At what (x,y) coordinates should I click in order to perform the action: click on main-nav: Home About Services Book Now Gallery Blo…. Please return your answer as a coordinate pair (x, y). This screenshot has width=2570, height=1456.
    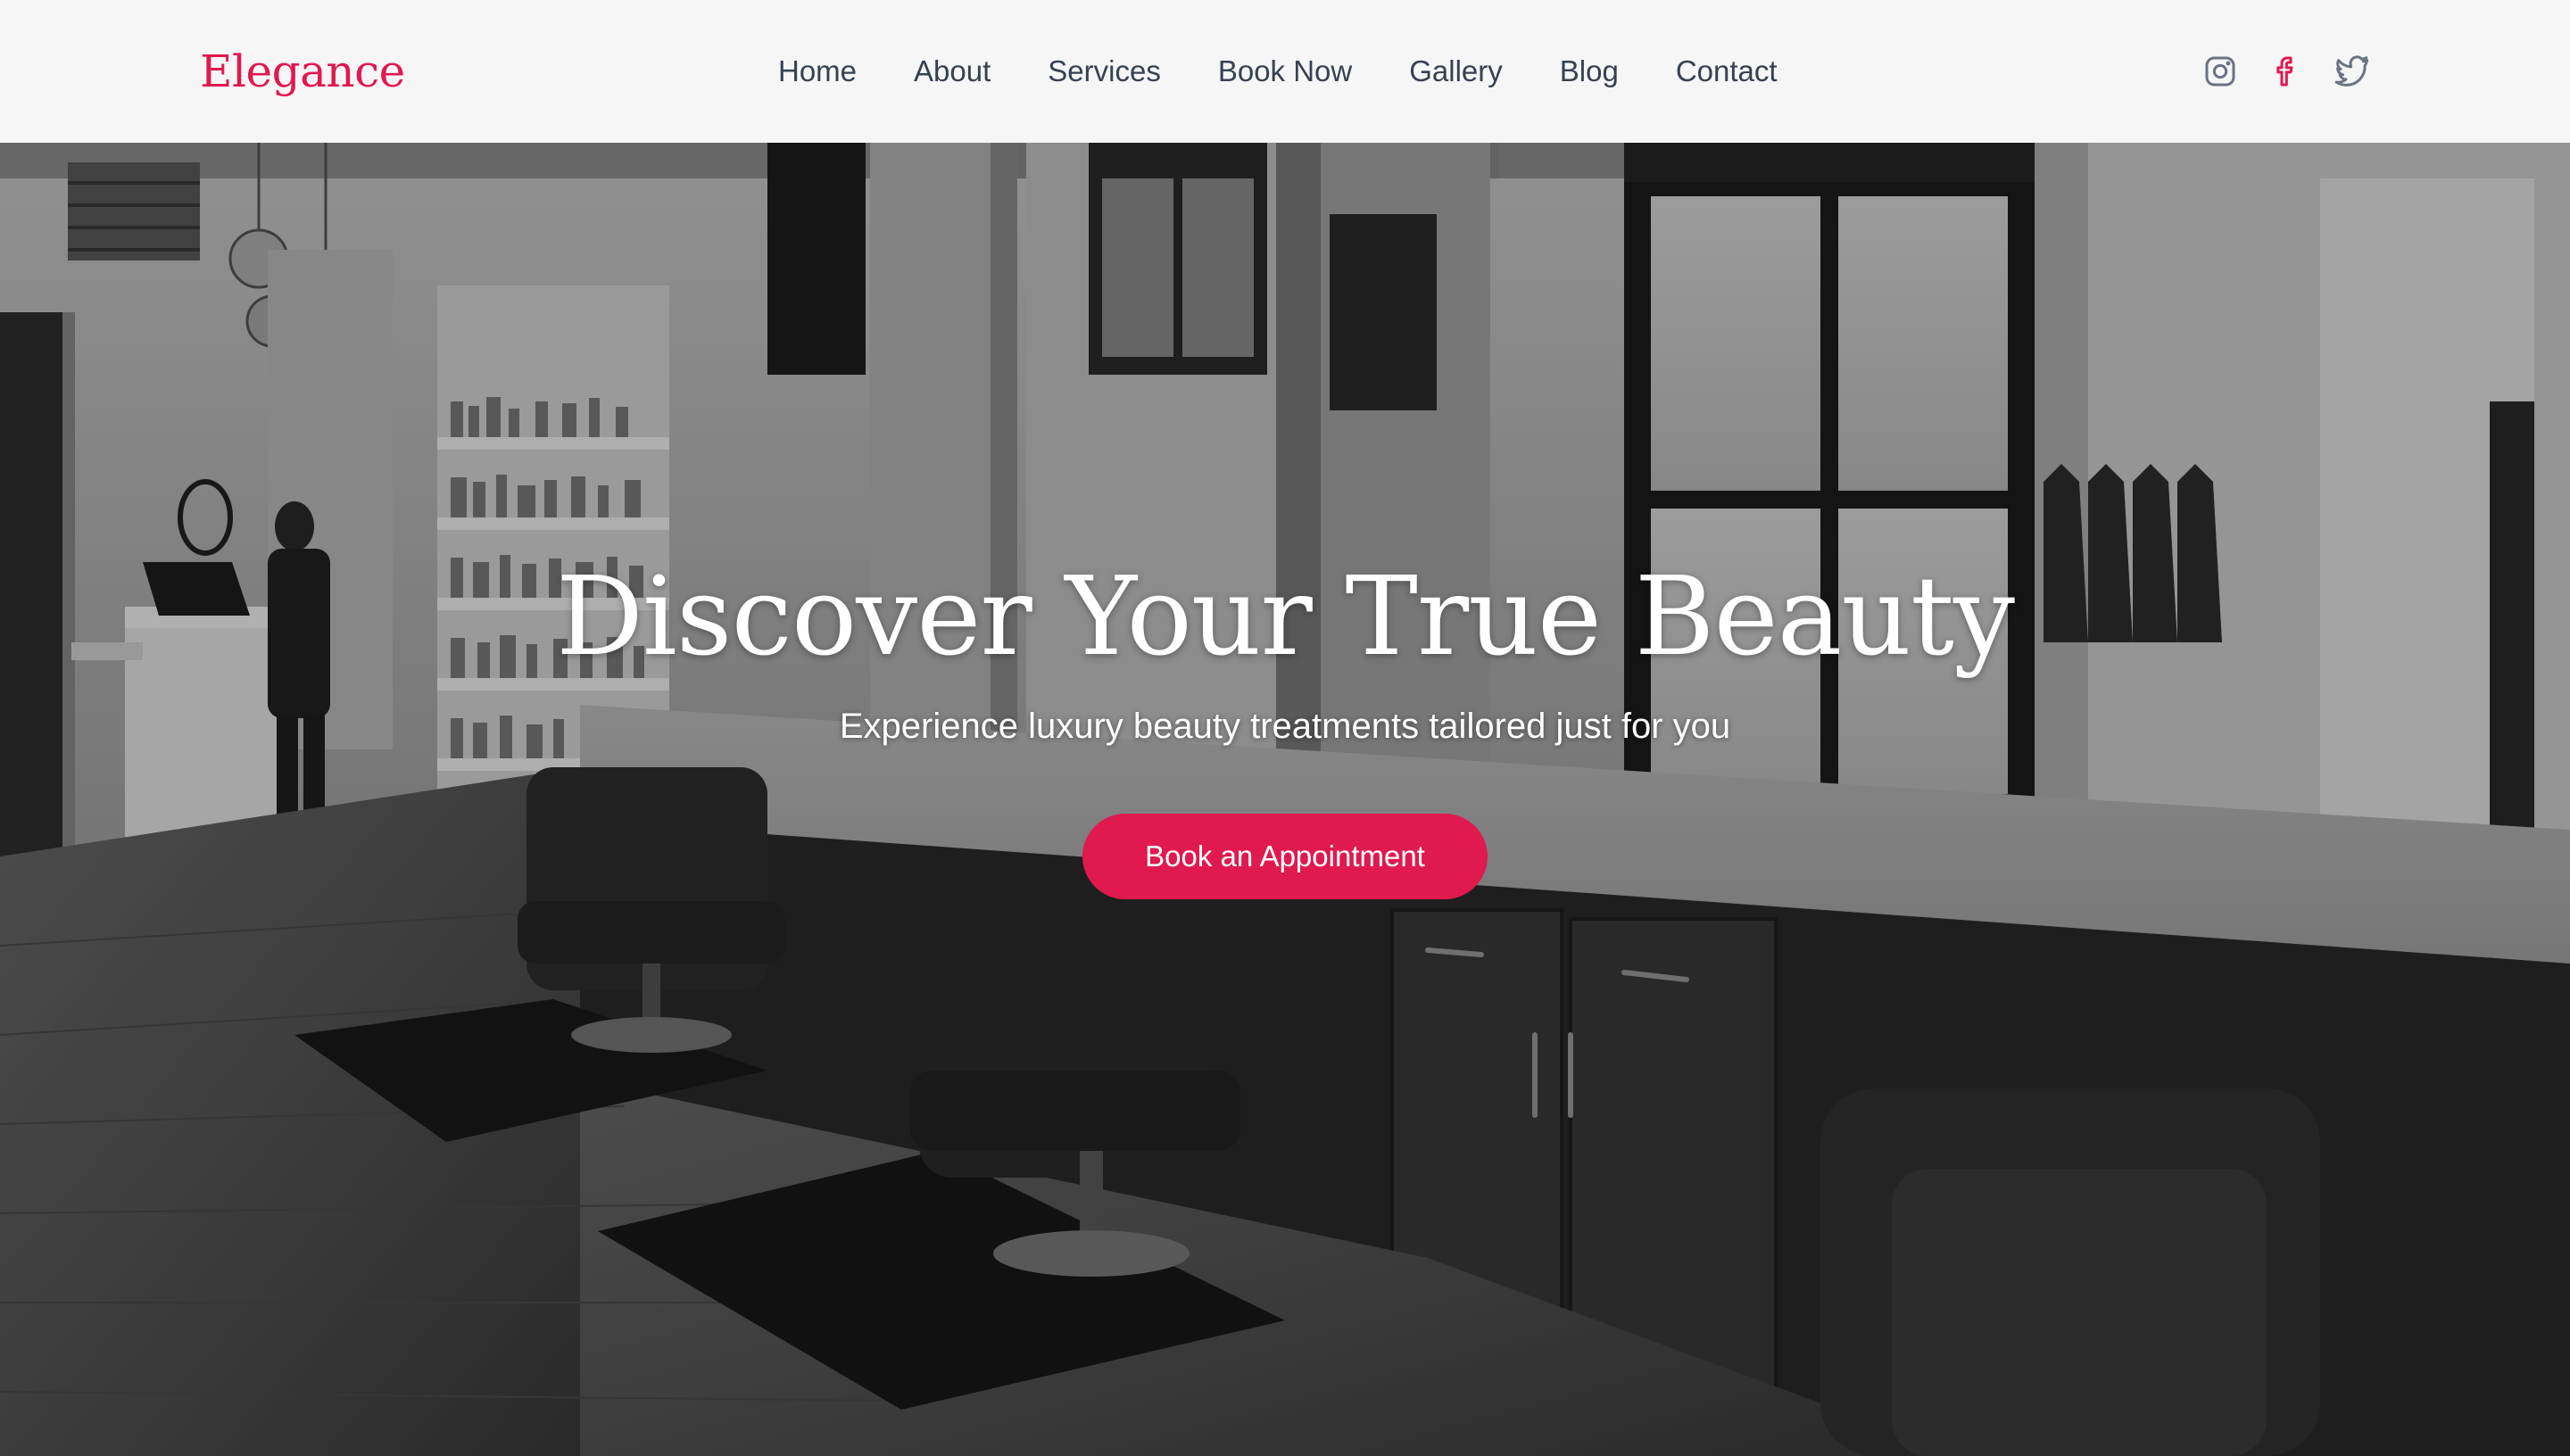
    Looking at the image, I should click on (1278, 71).